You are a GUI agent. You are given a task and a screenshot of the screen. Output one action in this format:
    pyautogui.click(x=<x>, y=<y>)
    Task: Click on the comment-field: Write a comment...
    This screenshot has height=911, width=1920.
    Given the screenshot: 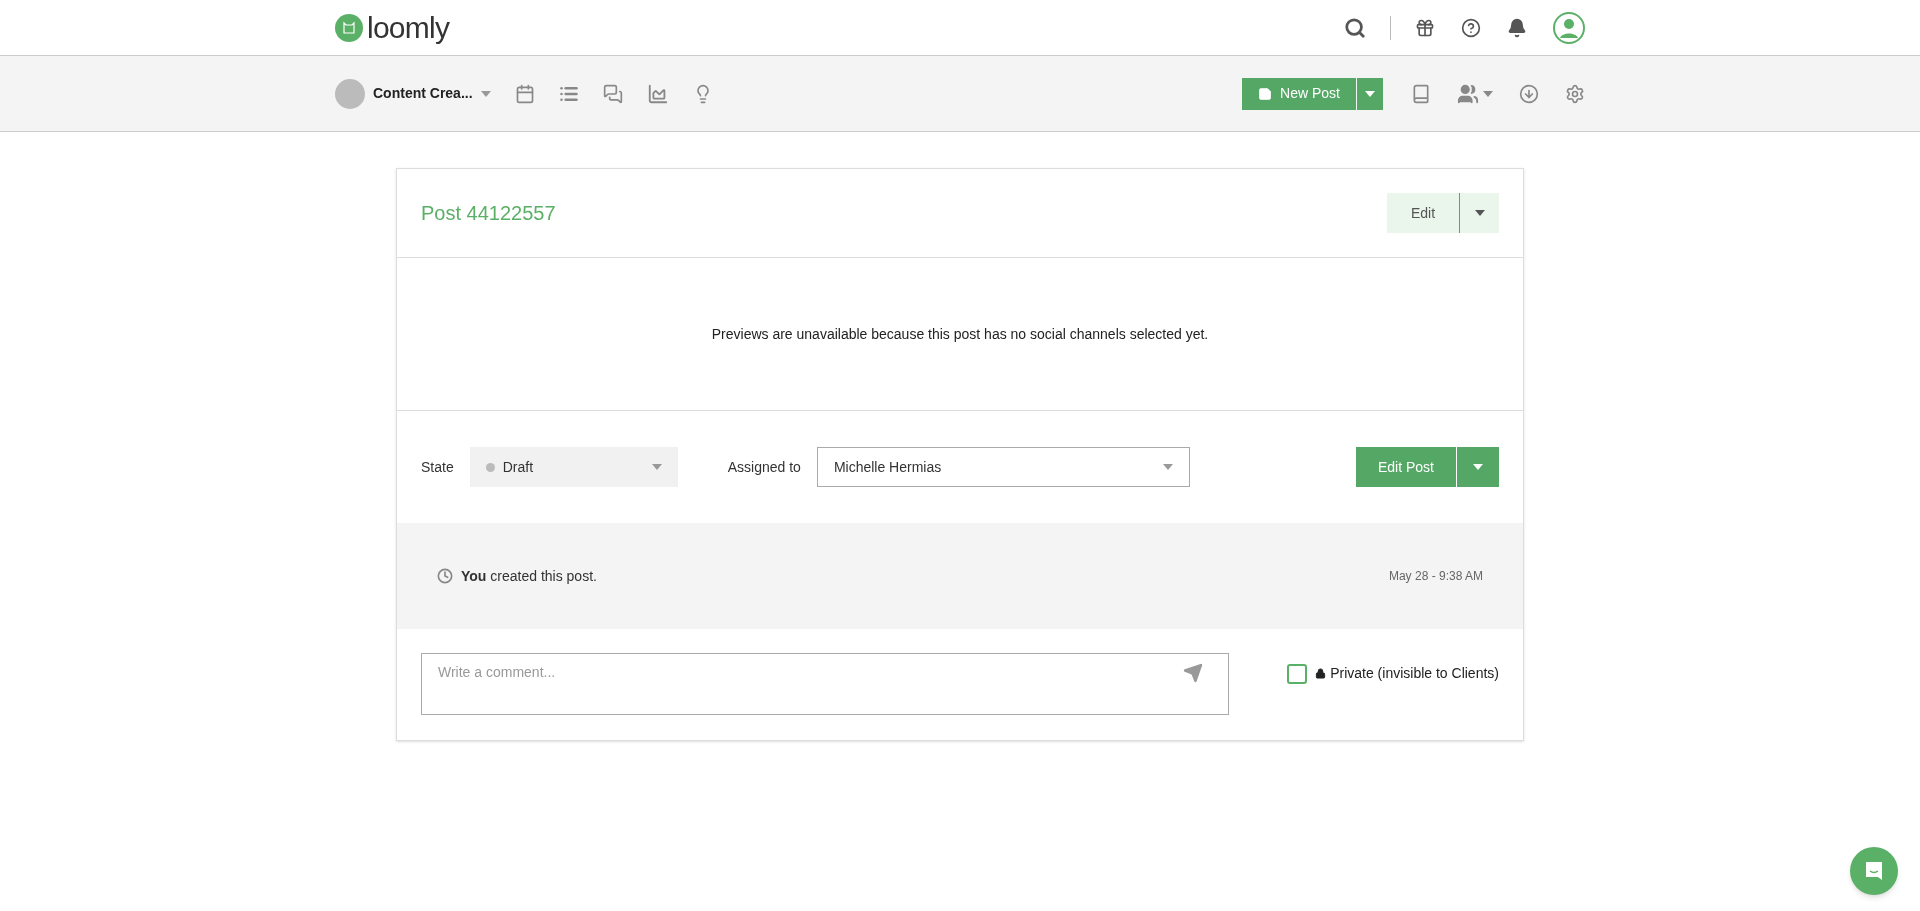 What is the action you would take?
    pyautogui.click(x=825, y=684)
    